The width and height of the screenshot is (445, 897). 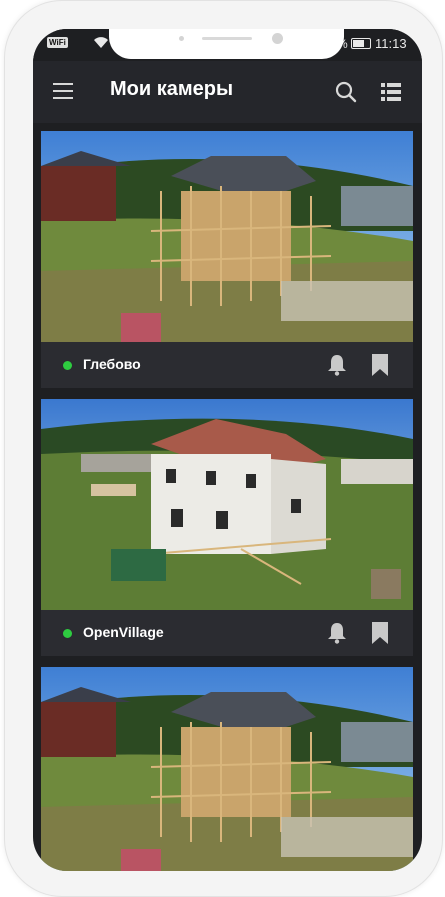 I want to click on wifi-badge: WiFi, so click(x=57, y=42).